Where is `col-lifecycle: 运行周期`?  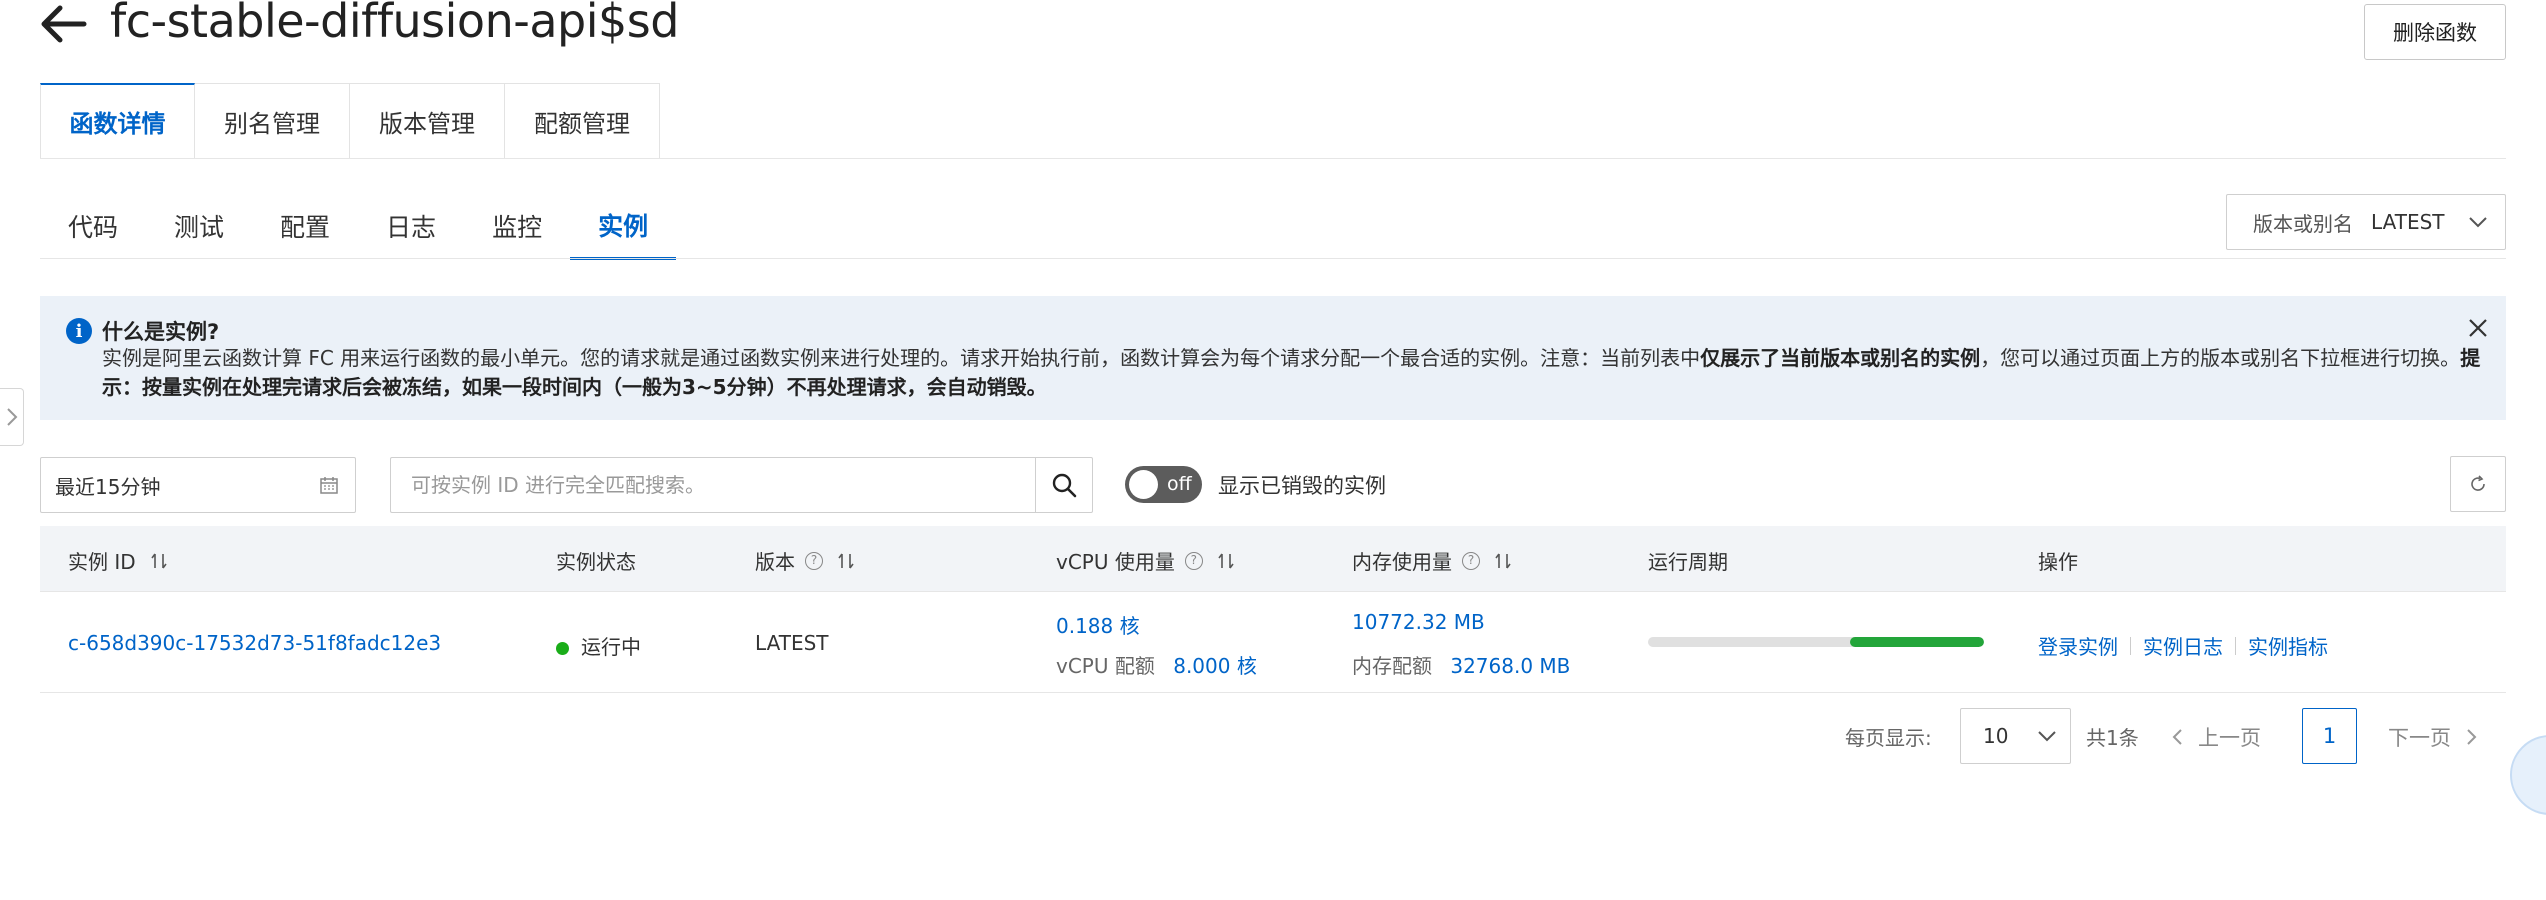
col-lifecycle: 运行周期 is located at coordinates (1688, 560).